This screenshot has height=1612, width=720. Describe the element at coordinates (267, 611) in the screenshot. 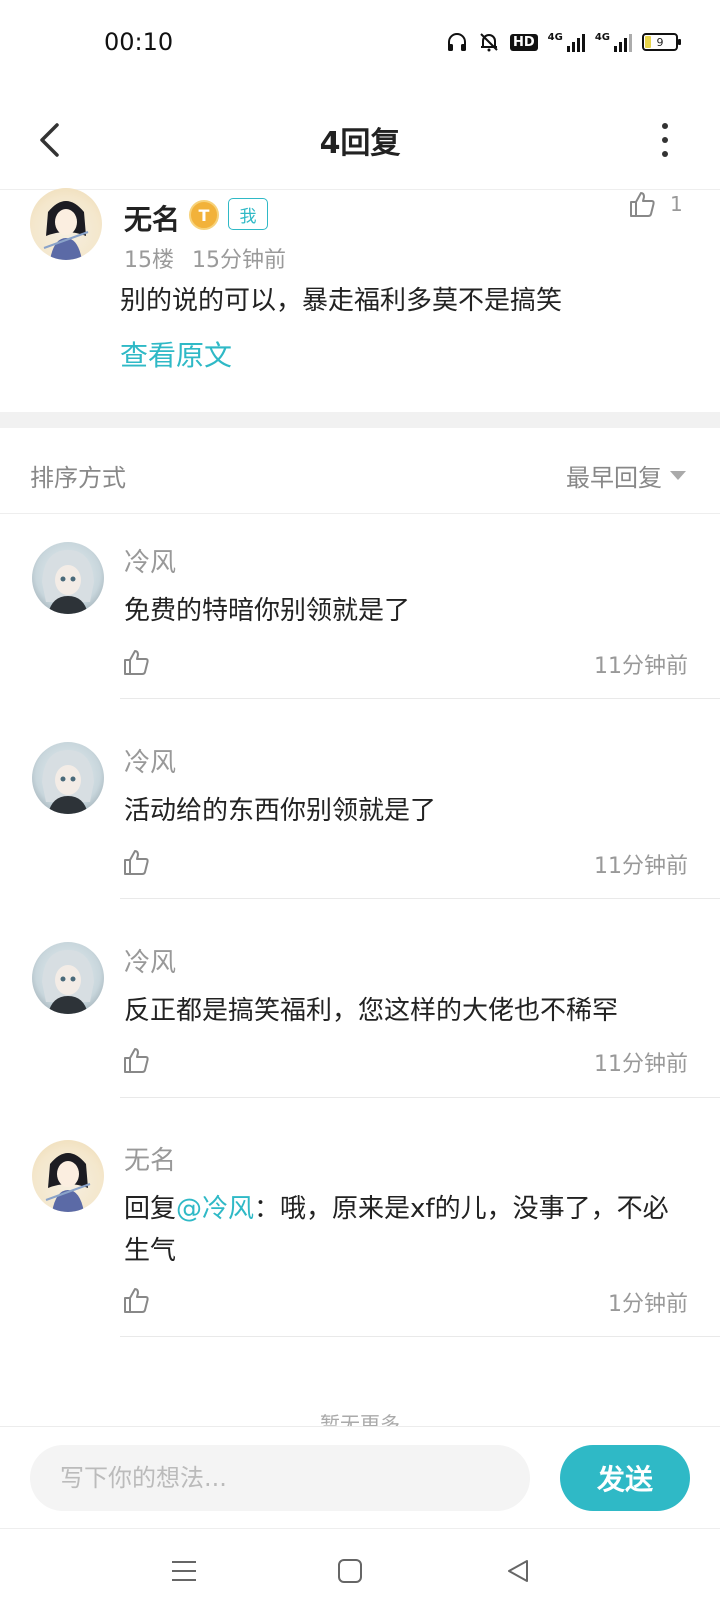

I see `reply-content: 免费的特暗你别领就是了` at that location.